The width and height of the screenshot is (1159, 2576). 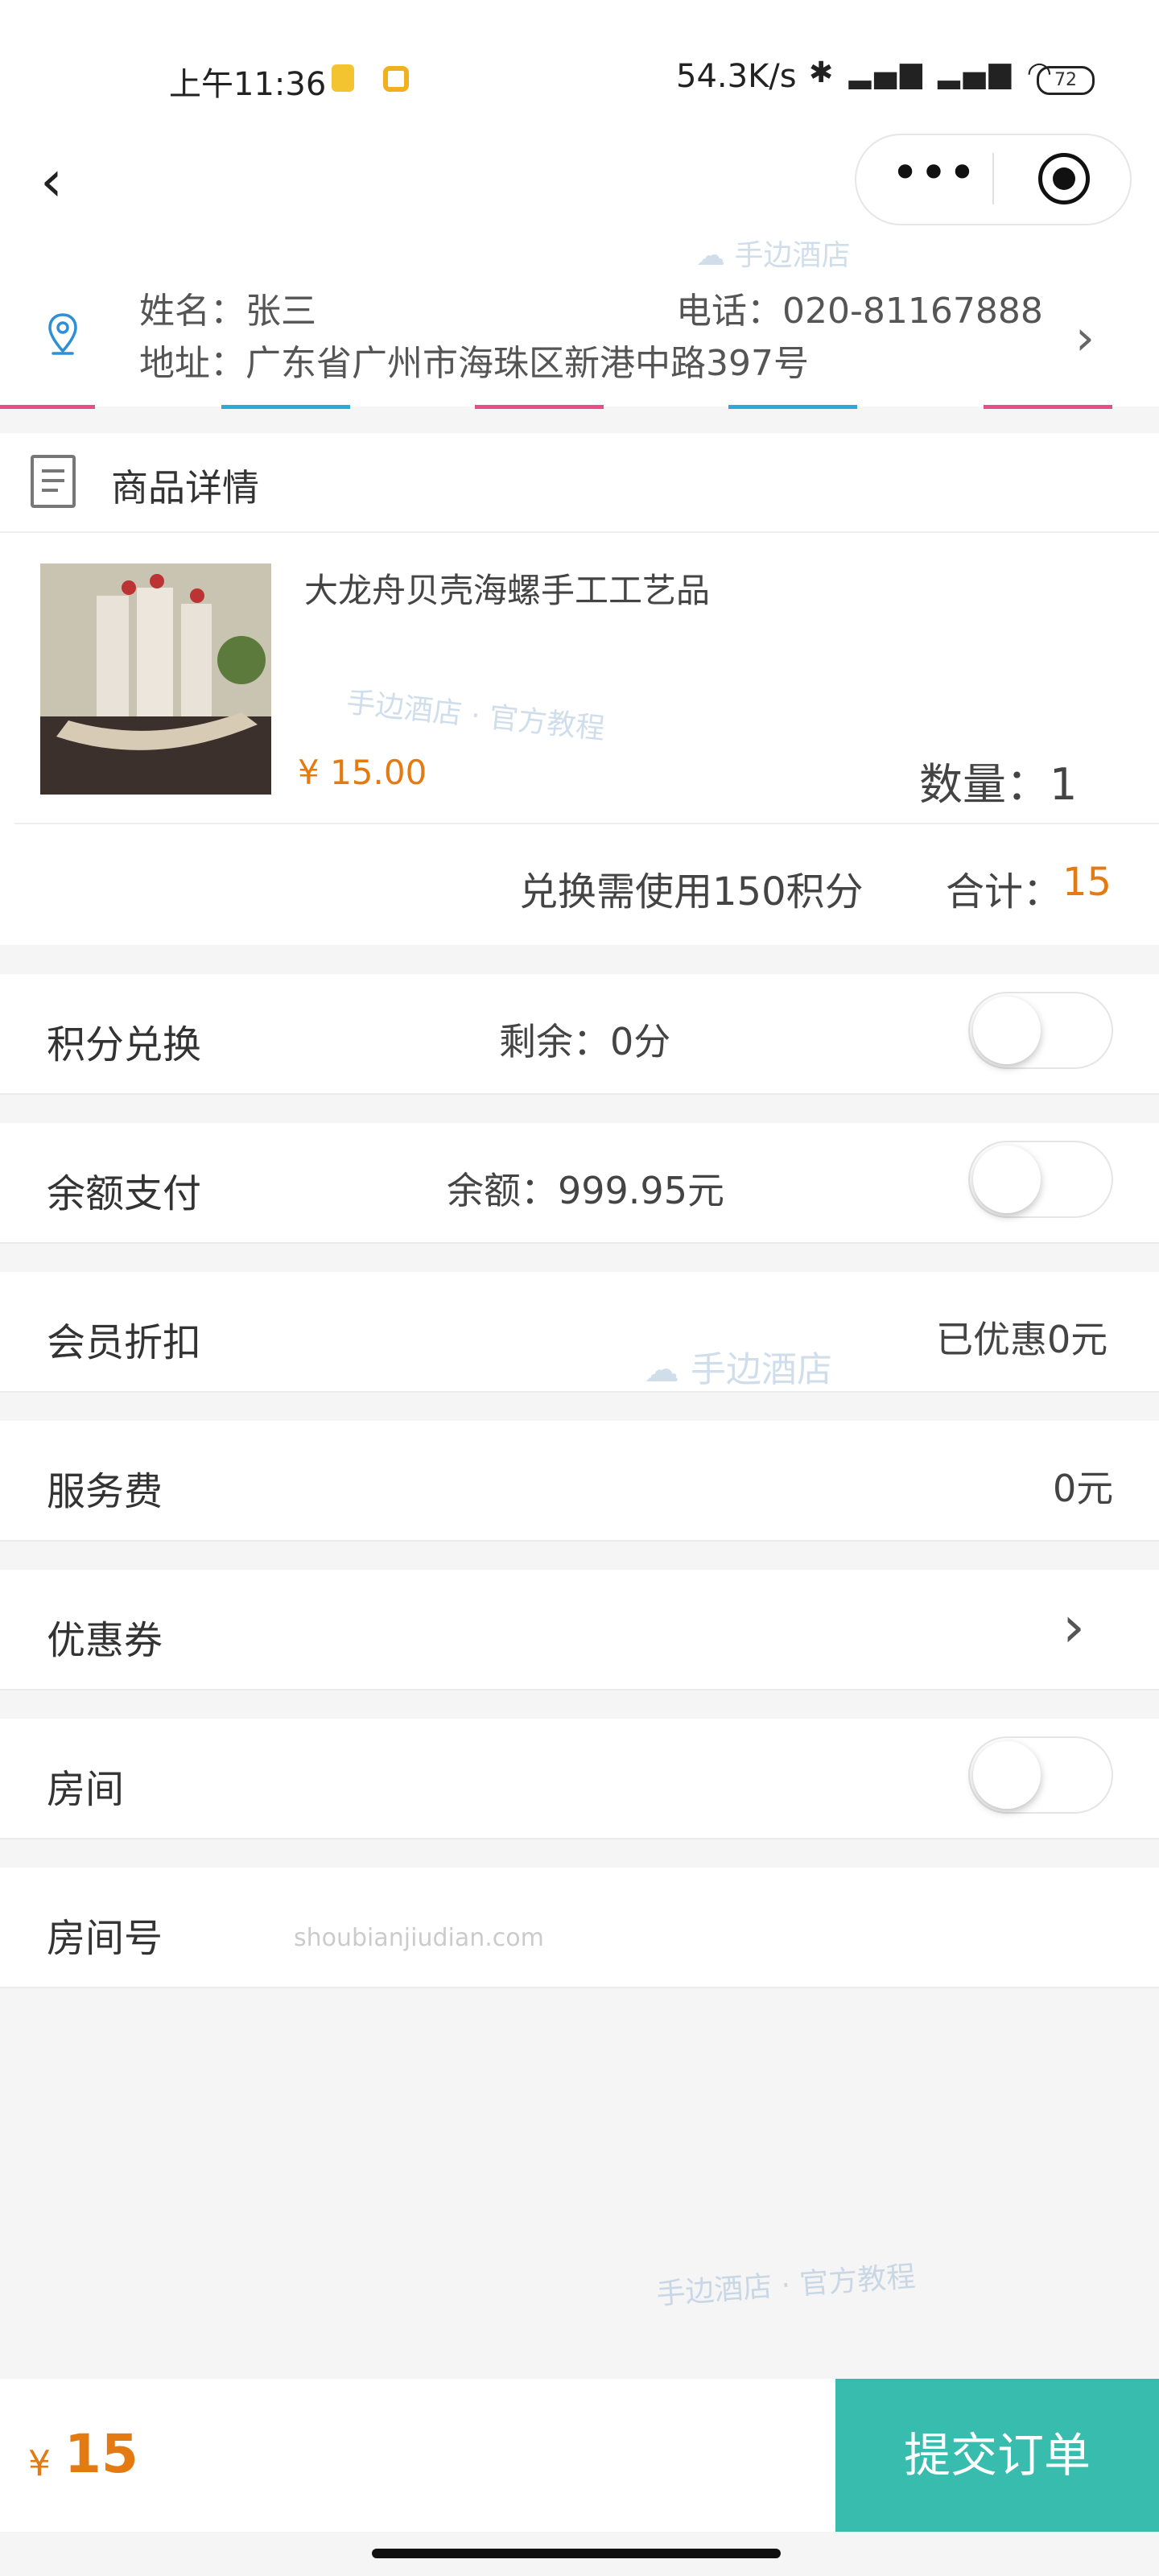 What do you see at coordinates (859, 311) in the screenshot?
I see `recipient-phone: 电话：020-81167888` at bounding box center [859, 311].